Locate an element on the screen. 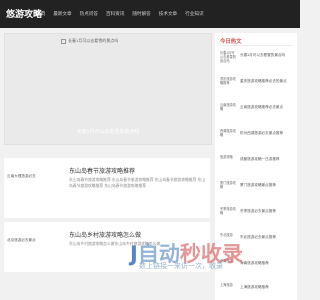 Image resolution: width=320 pixels, height=300 pixels. sidebar-article: 西湖旅游攻略 杭州西湖旅游必去景点推荐 is located at coordinates (257, 142).